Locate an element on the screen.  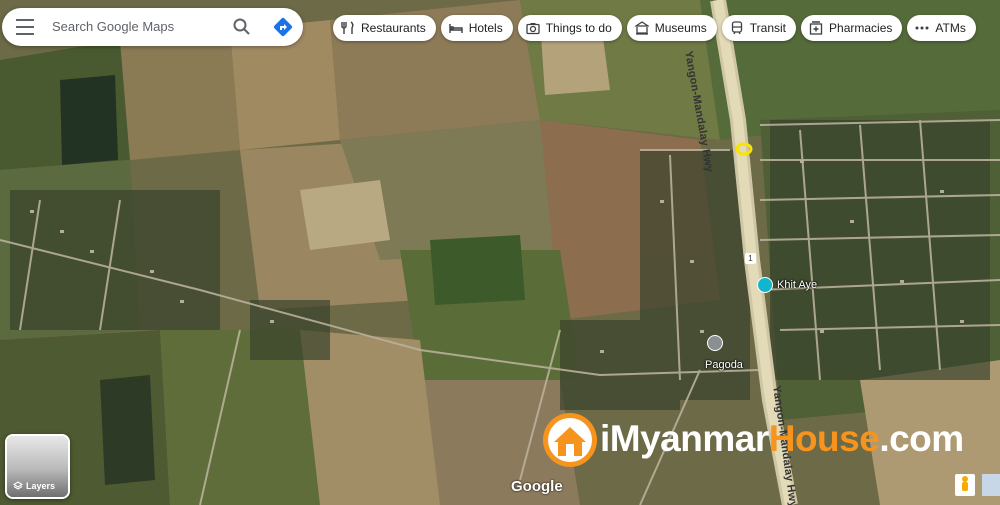
search-icon is located at coordinates (242, 27).